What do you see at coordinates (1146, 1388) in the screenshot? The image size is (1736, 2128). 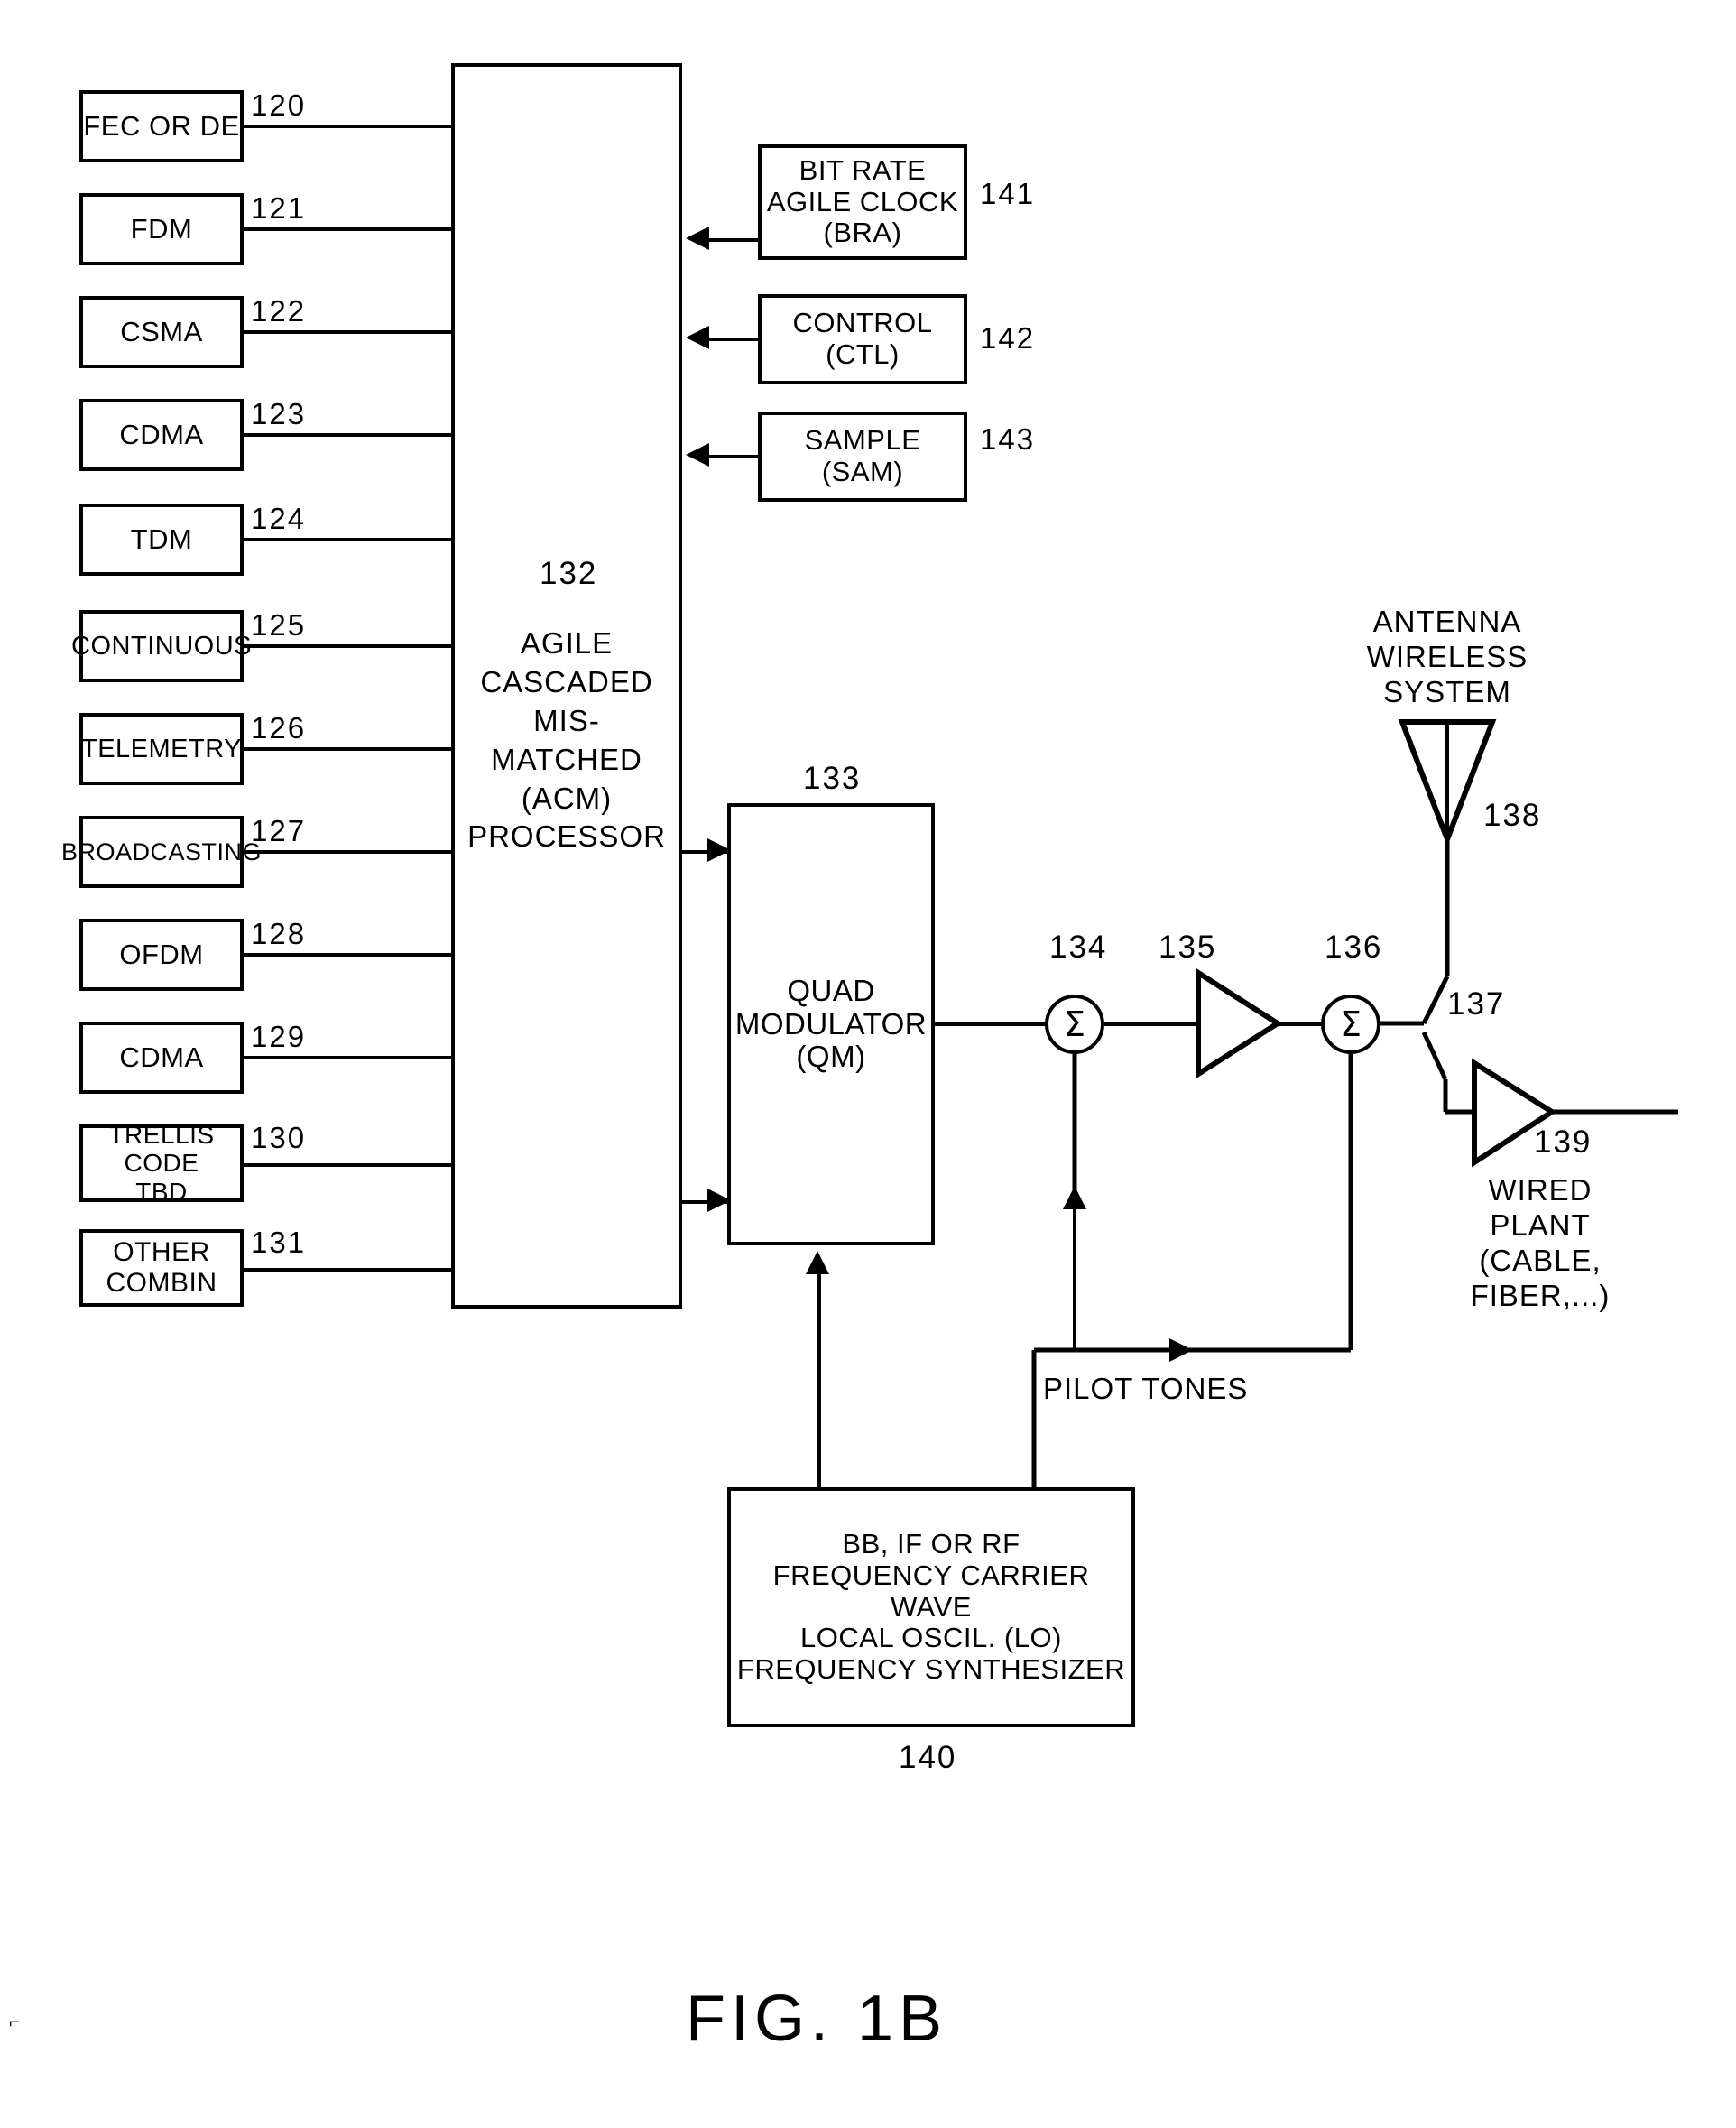 I see `pilot-tones-label: PILOT TONES` at bounding box center [1146, 1388].